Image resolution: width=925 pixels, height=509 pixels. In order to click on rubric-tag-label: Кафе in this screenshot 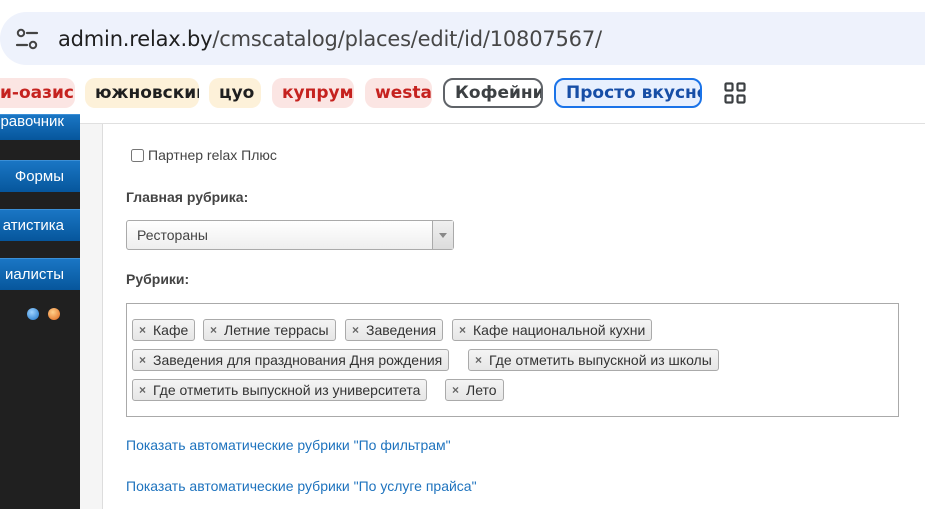, I will do `click(171, 330)`.